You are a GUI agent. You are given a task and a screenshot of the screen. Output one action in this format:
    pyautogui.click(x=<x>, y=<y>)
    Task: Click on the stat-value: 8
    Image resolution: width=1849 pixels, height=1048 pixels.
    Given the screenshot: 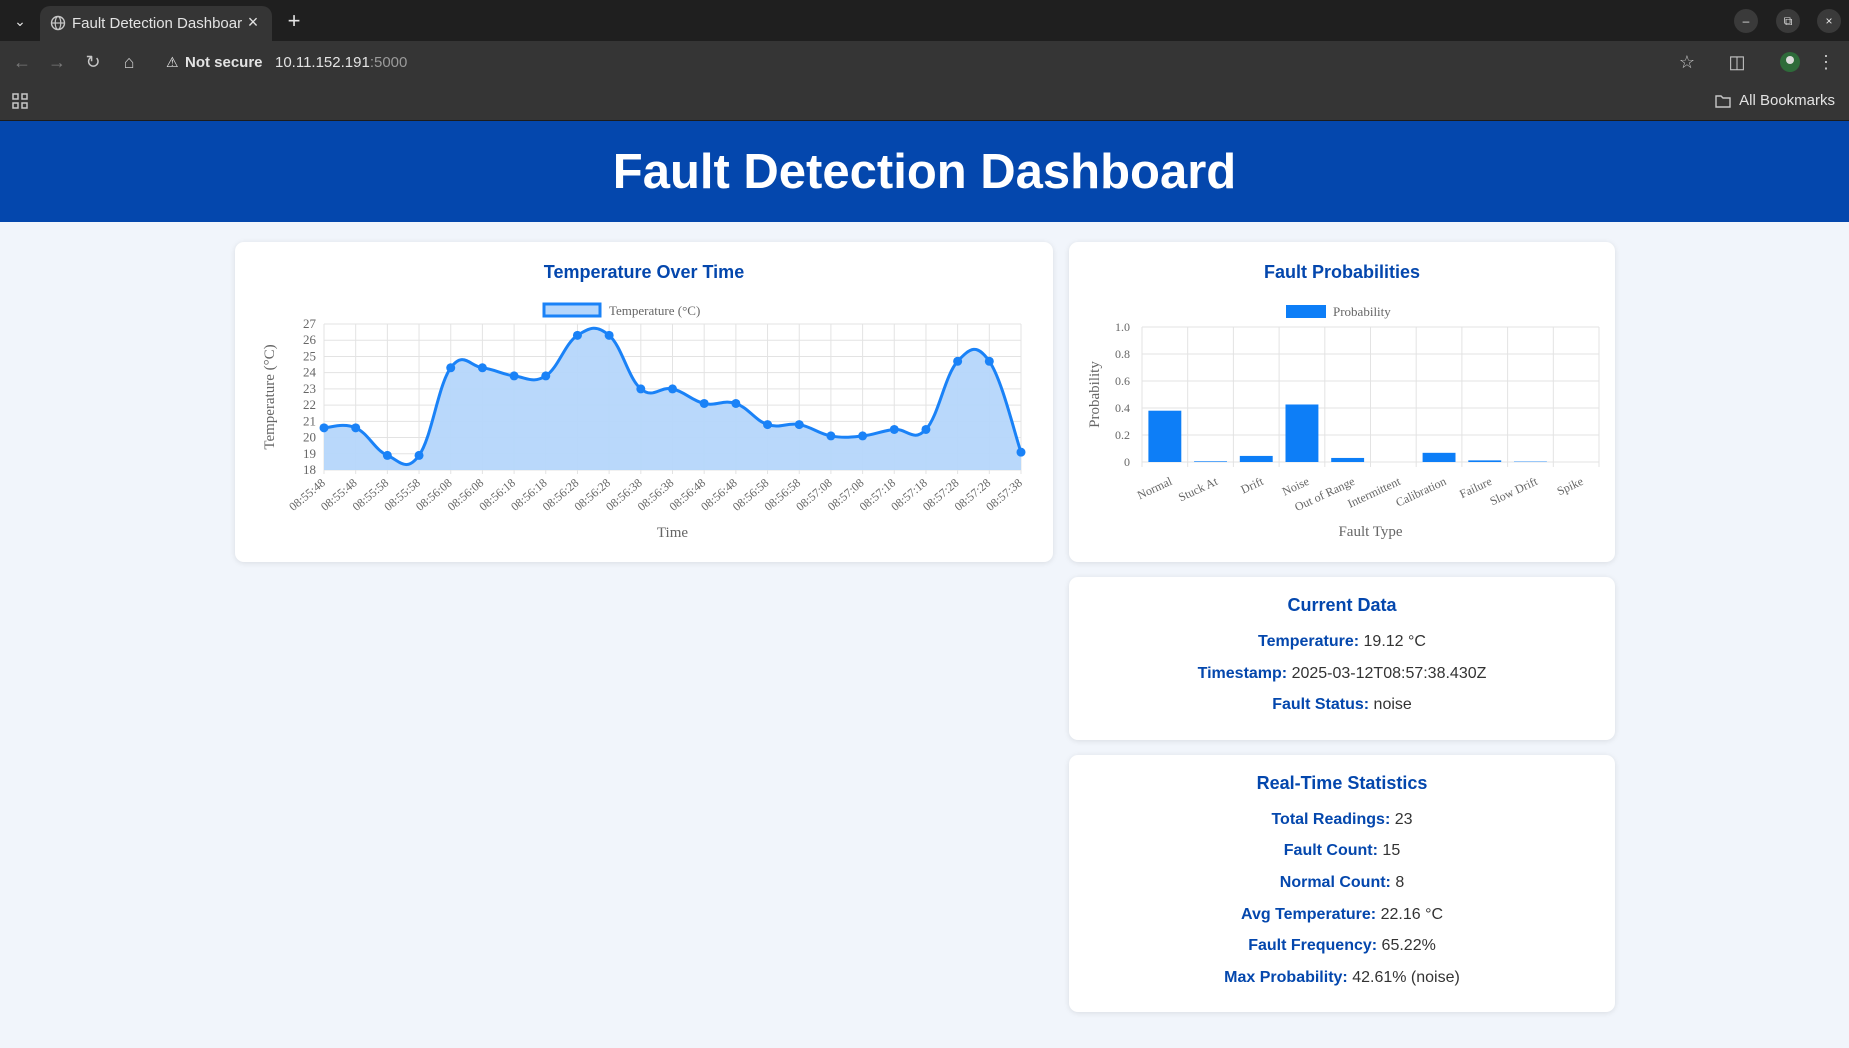 What is the action you would take?
    pyautogui.click(x=1400, y=882)
    